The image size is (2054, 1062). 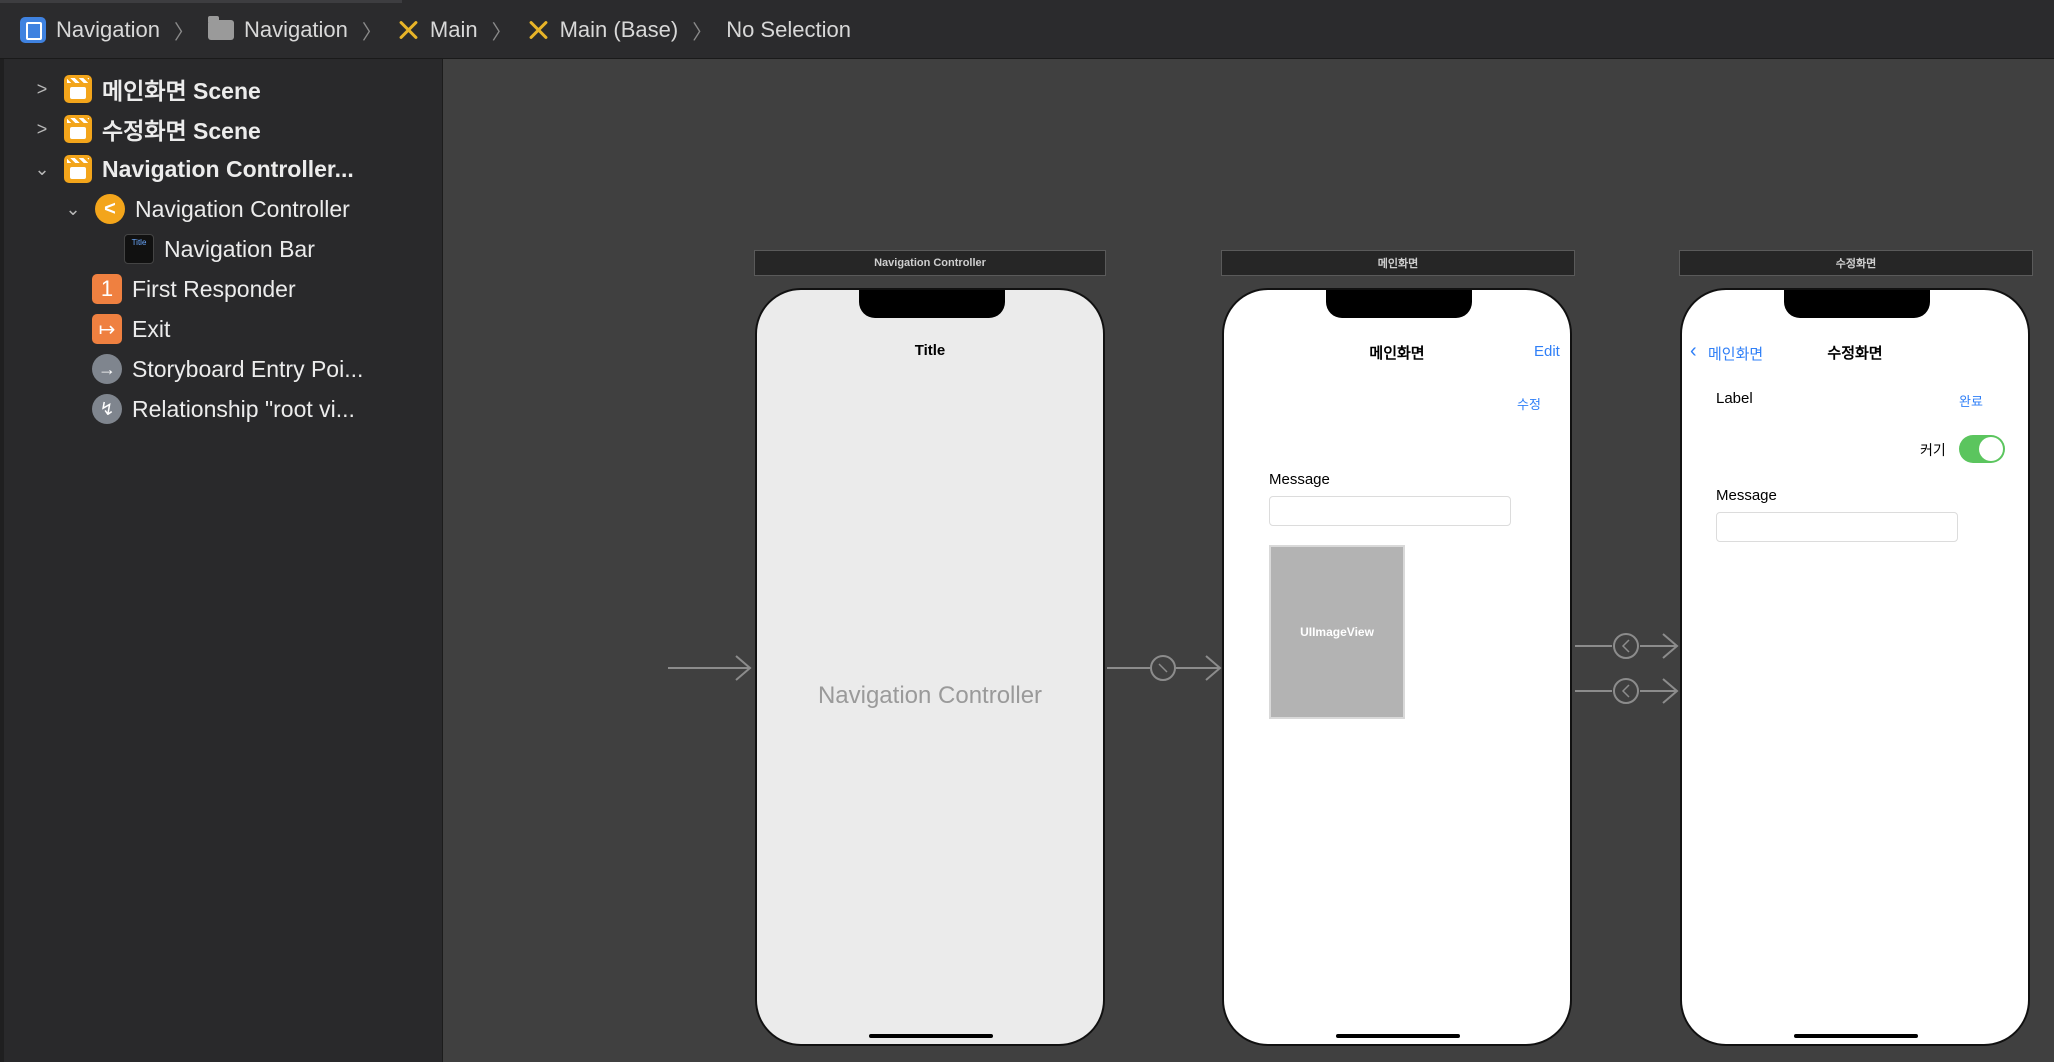 I want to click on scene-header-edit: 수정화면, so click(x=1856, y=263).